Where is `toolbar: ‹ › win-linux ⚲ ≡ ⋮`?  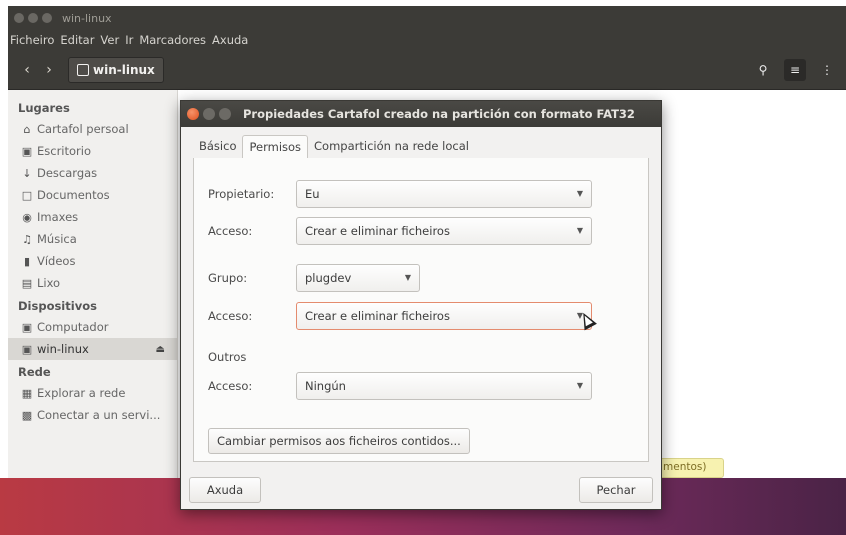 toolbar: ‹ › win-linux ⚲ ≡ ⋮ is located at coordinates (427, 70).